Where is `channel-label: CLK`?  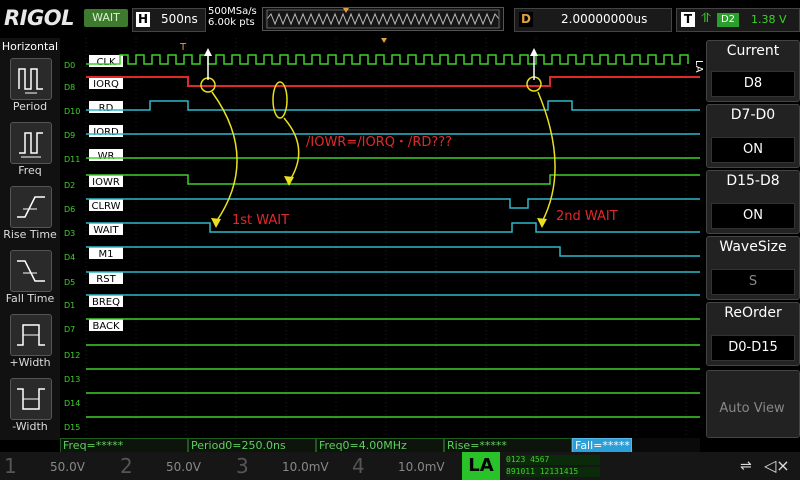
channel-label: CLK is located at coordinates (106, 62).